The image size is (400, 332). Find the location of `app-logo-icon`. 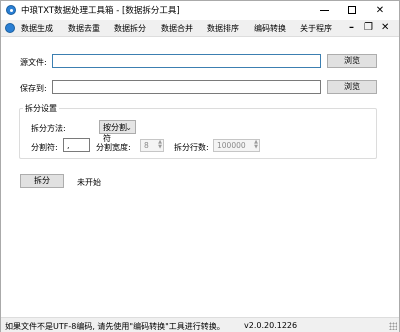

app-logo-icon is located at coordinates (11, 10).